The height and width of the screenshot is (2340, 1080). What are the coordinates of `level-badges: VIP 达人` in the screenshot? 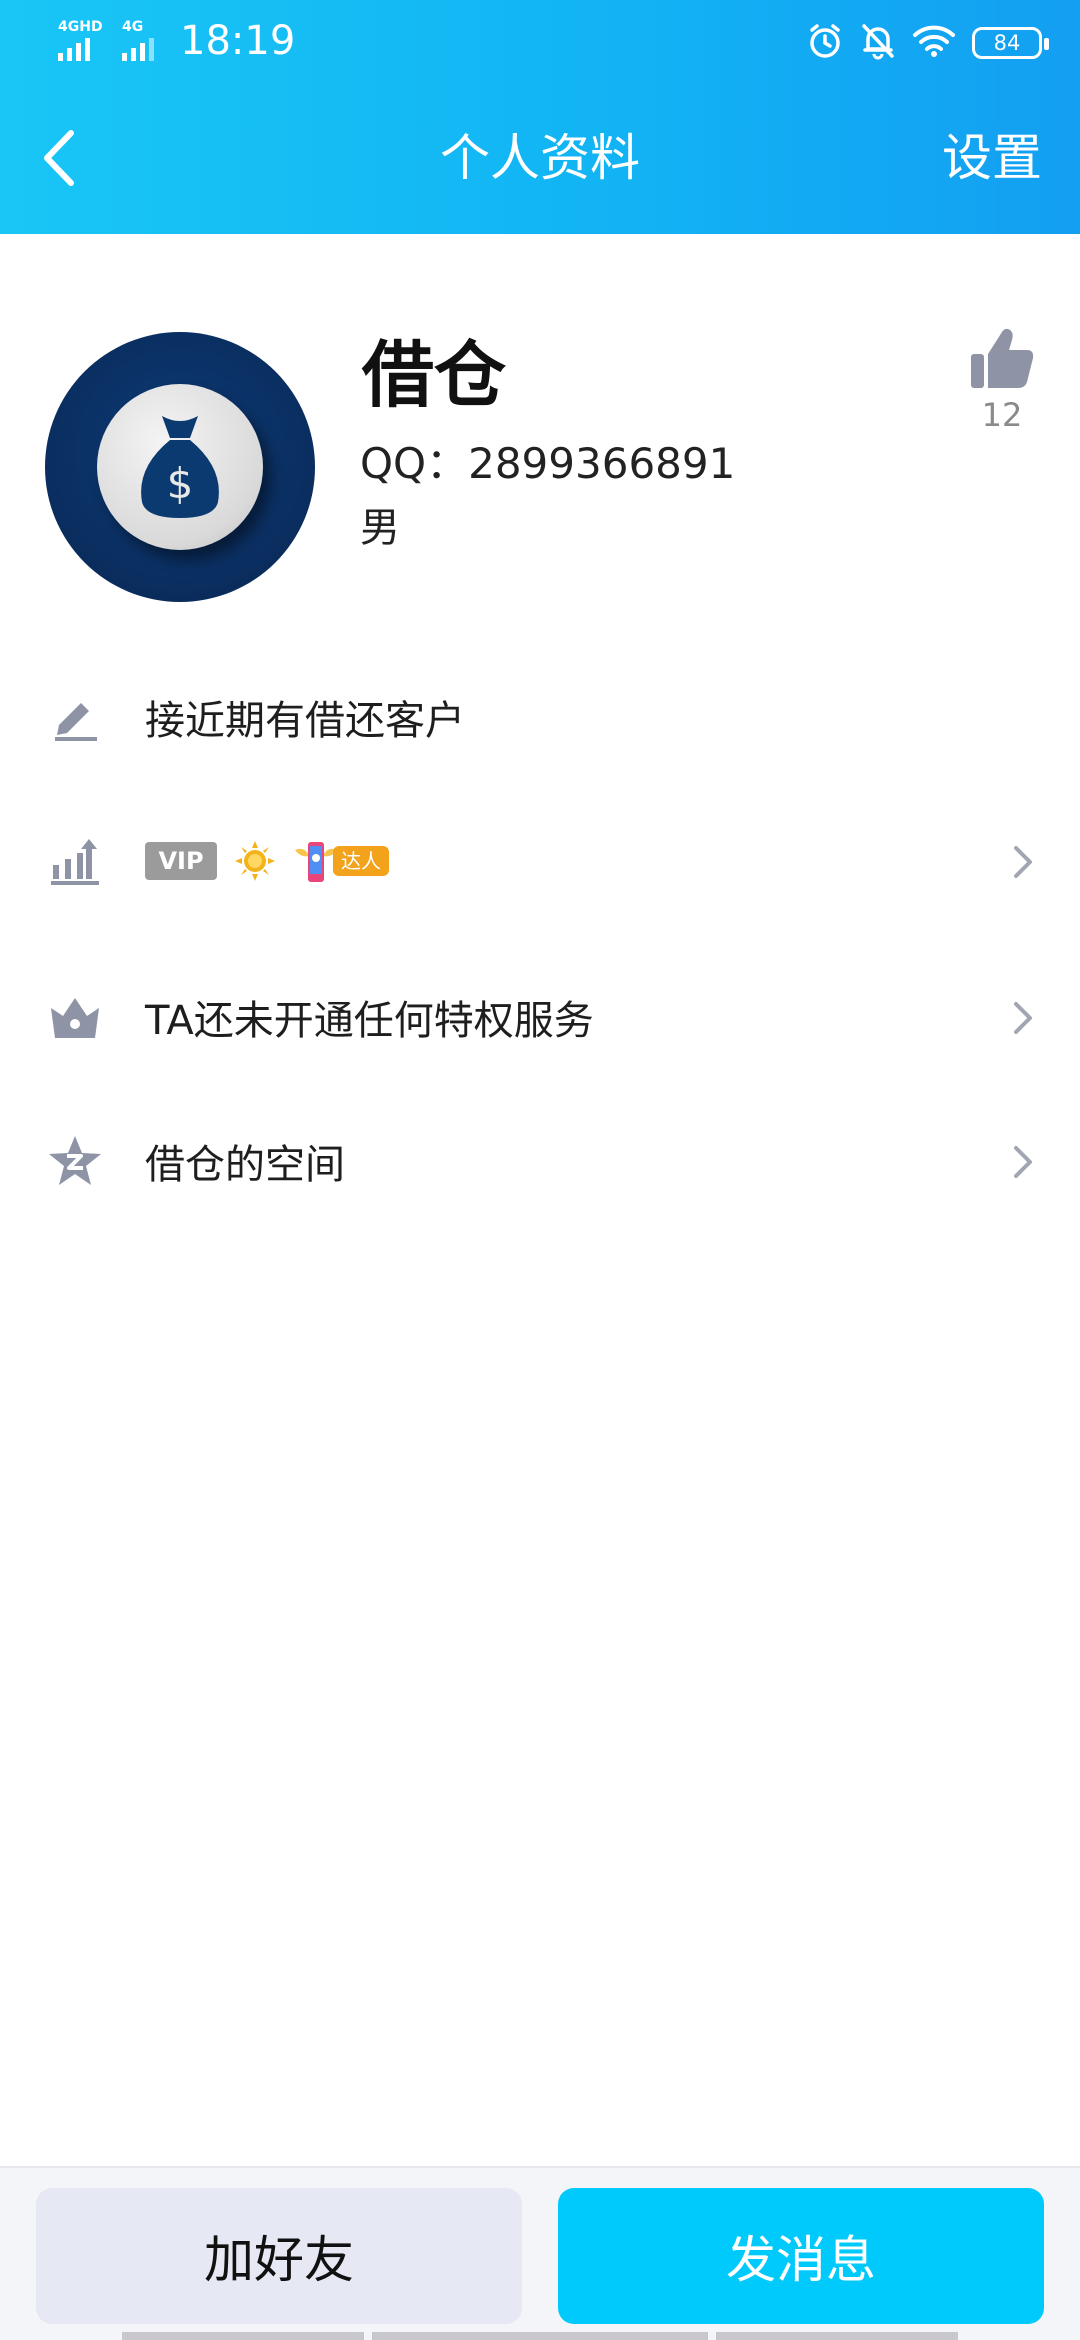 It's located at (267, 861).